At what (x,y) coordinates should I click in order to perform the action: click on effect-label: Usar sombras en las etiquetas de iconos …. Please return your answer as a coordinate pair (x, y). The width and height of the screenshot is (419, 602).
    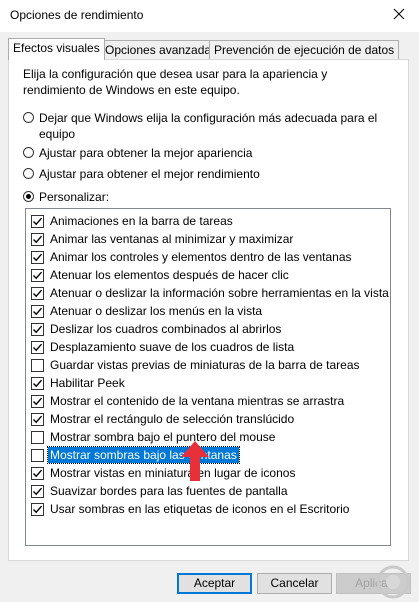
    Looking at the image, I should click on (200, 509).